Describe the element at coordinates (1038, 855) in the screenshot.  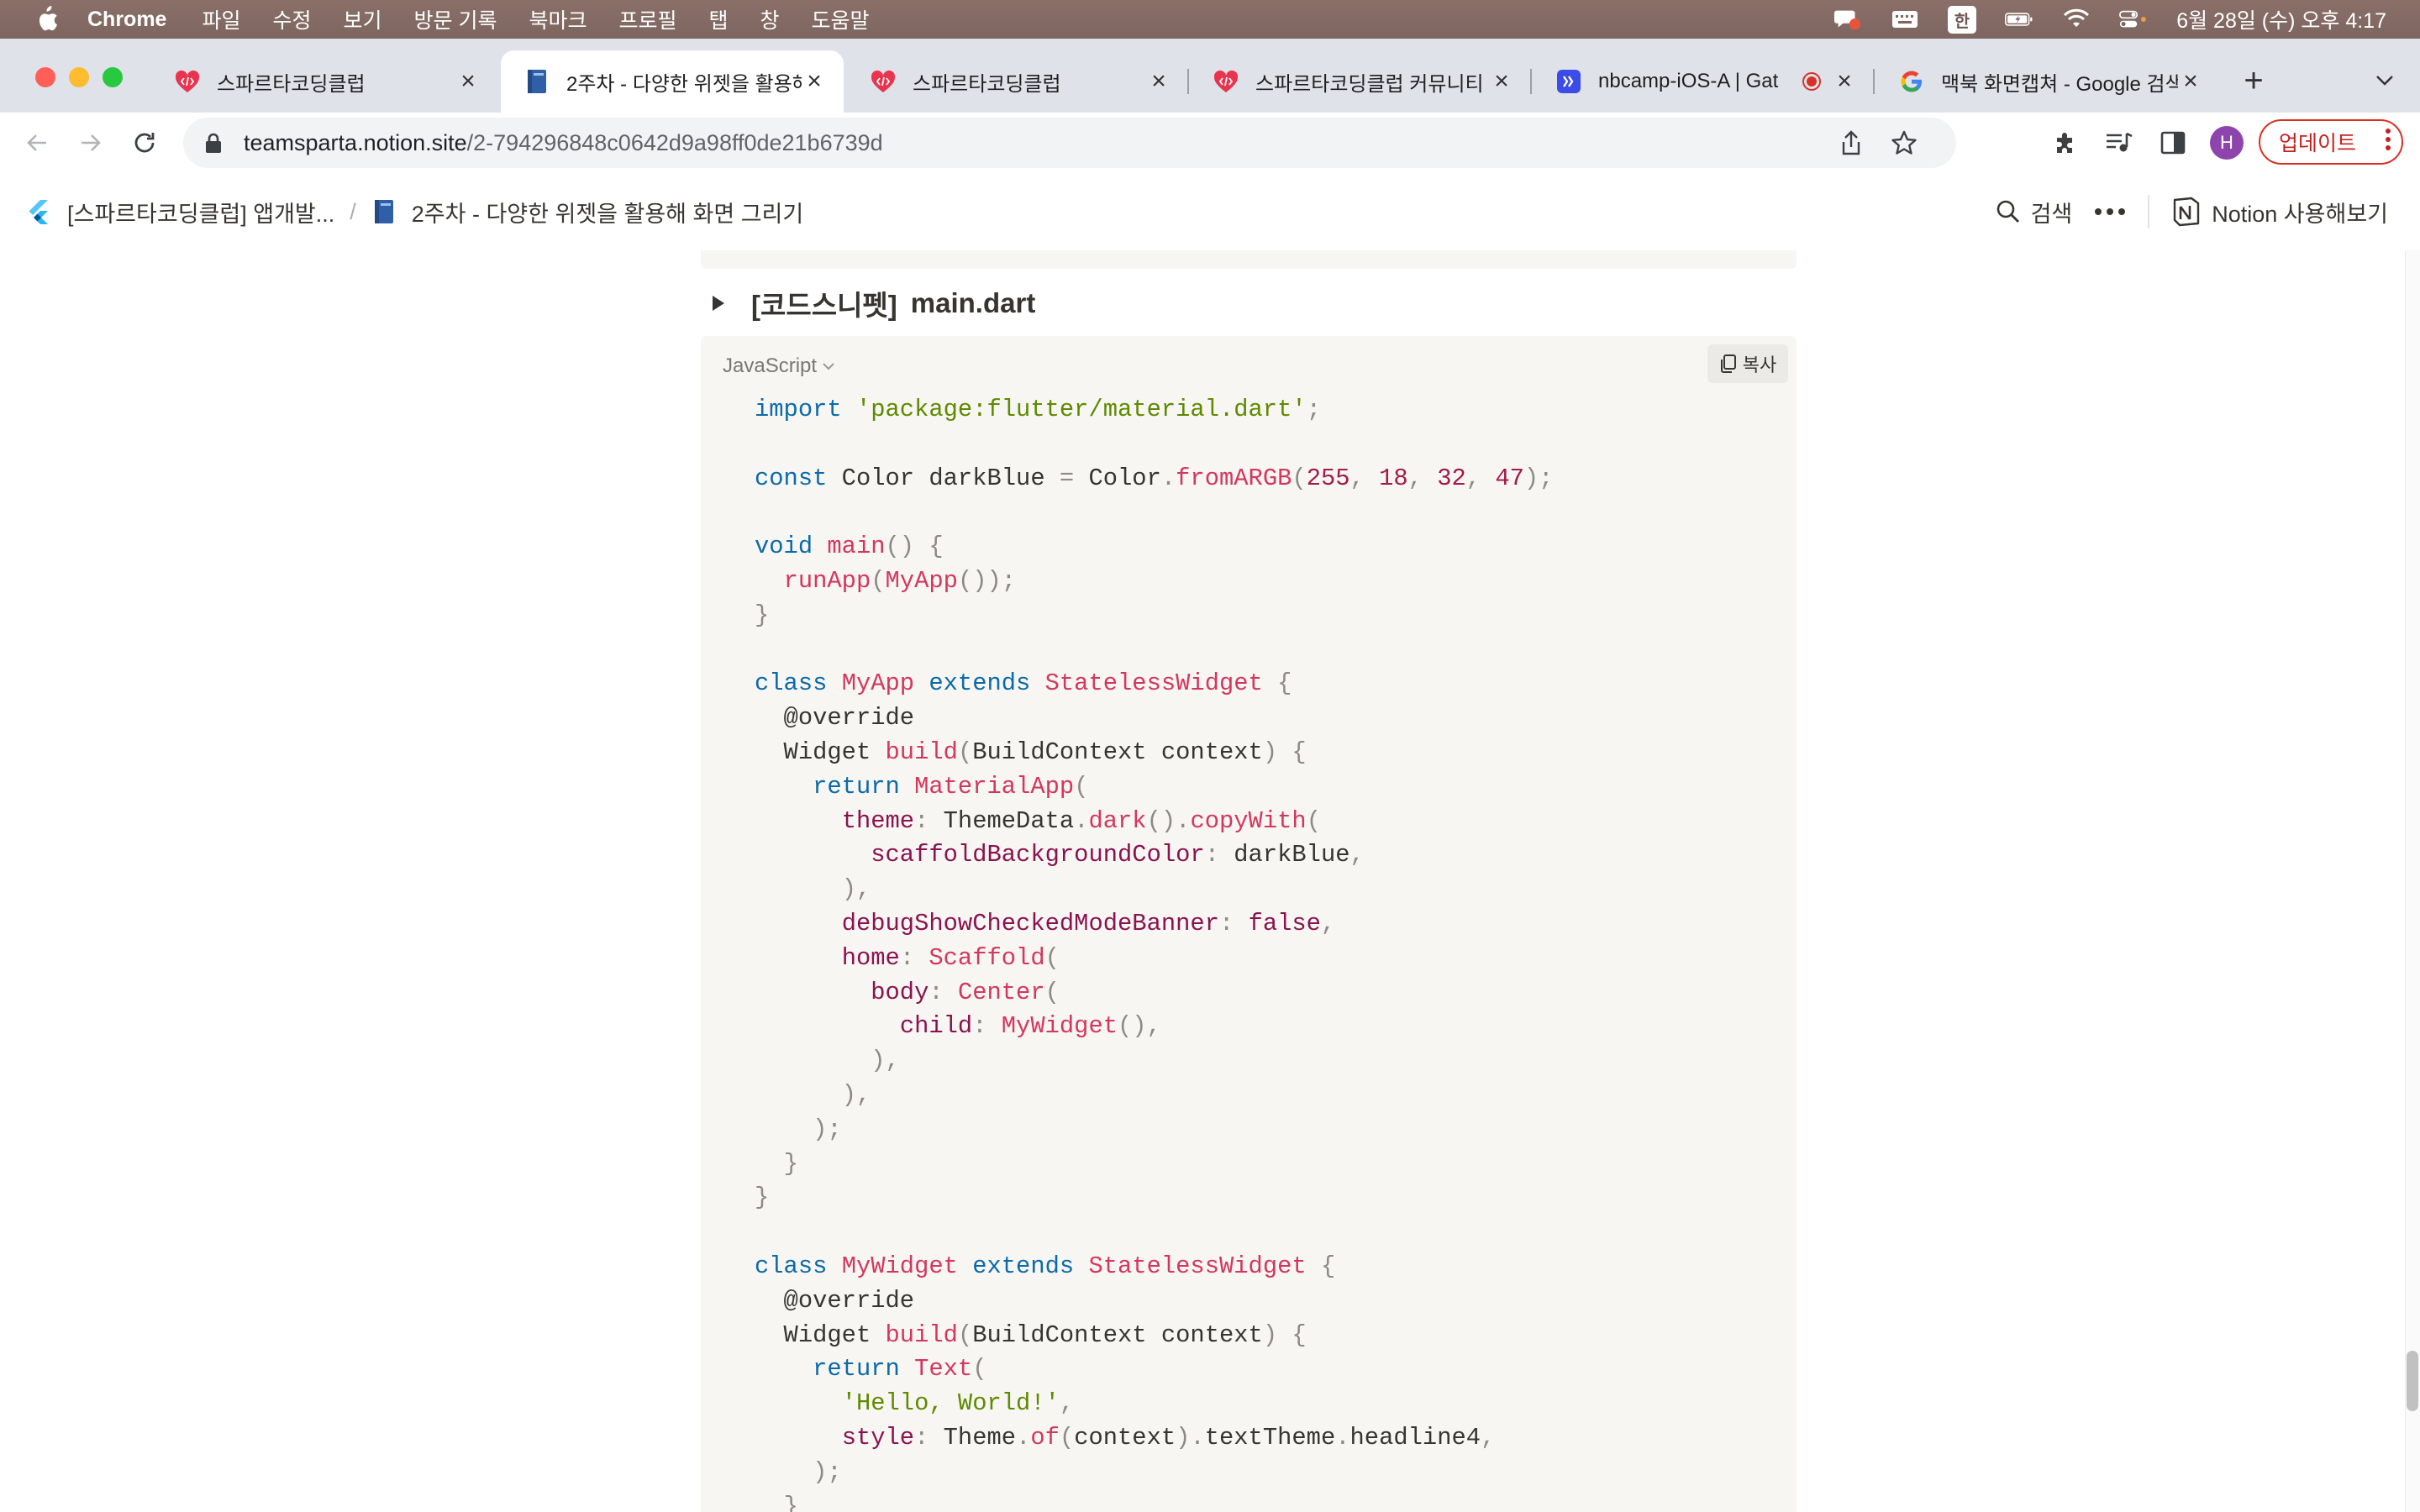
I see `code-token: scaffoldBackgroundColor` at that location.